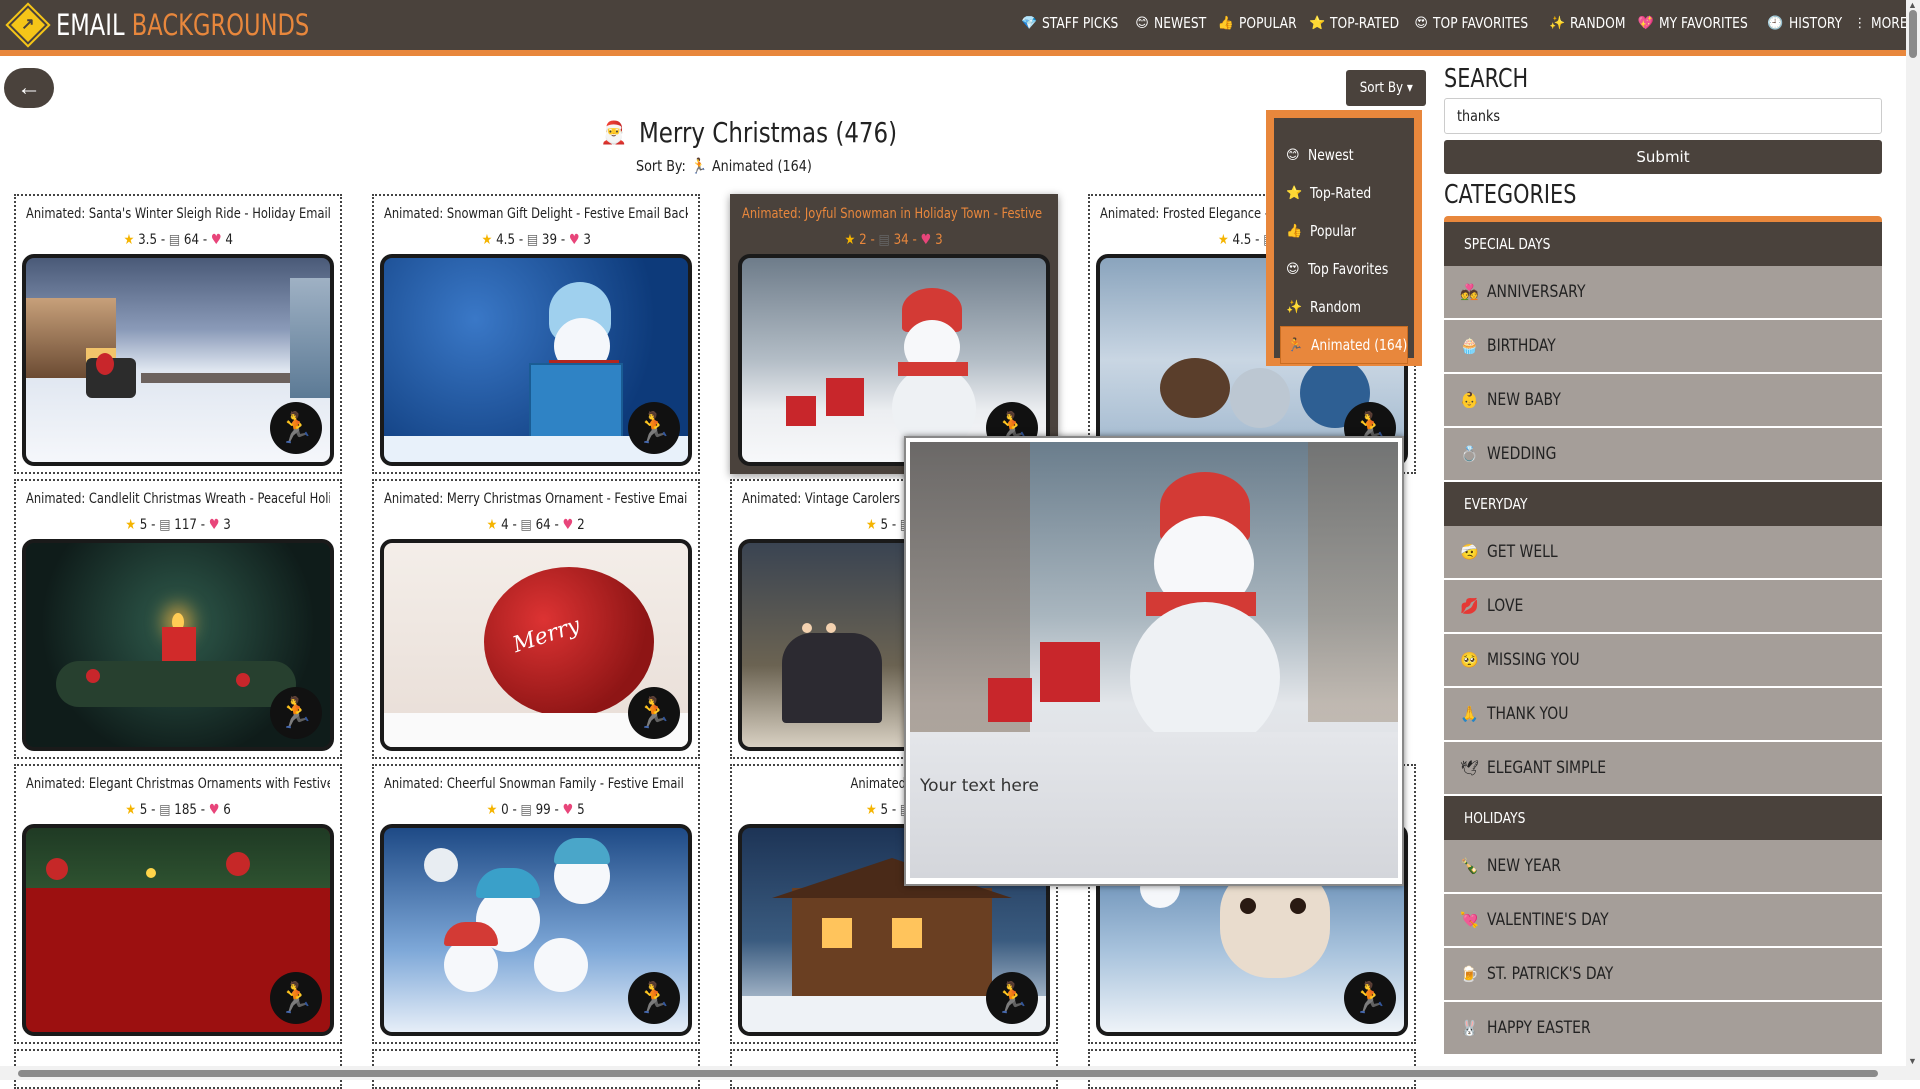 The image size is (1920, 1089). What do you see at coordinates (1344, 193) in the screenshot?
I see `sort-option-top-rated: ⭐ Top-Rated` at bounding box center [1344, 193].